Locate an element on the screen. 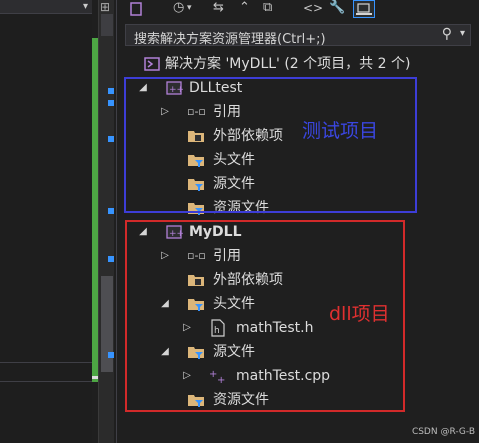 The image size is (479, 443). search-options-dropdown: ▾ is located at coordinates (462, 33).